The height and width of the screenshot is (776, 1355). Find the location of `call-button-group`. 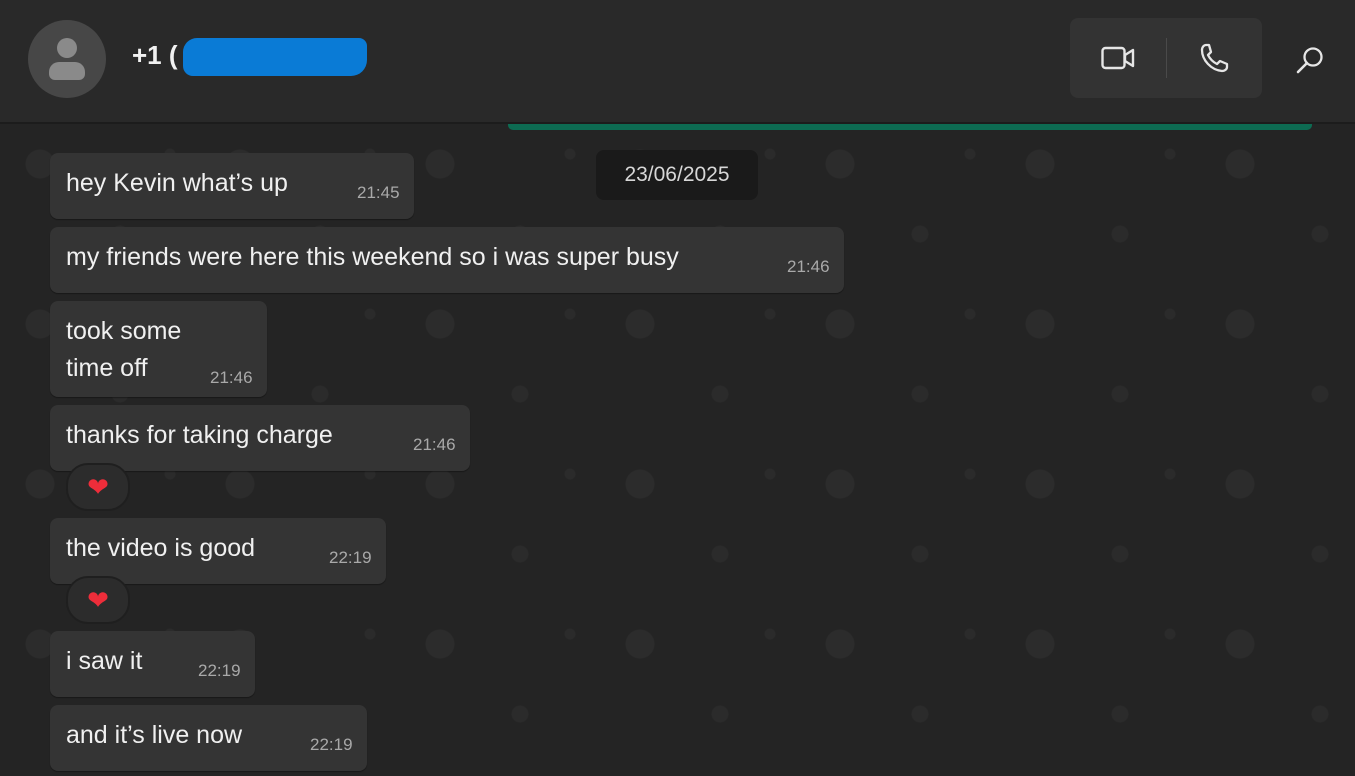

call-button-group is located at coordinates (1166, 58).